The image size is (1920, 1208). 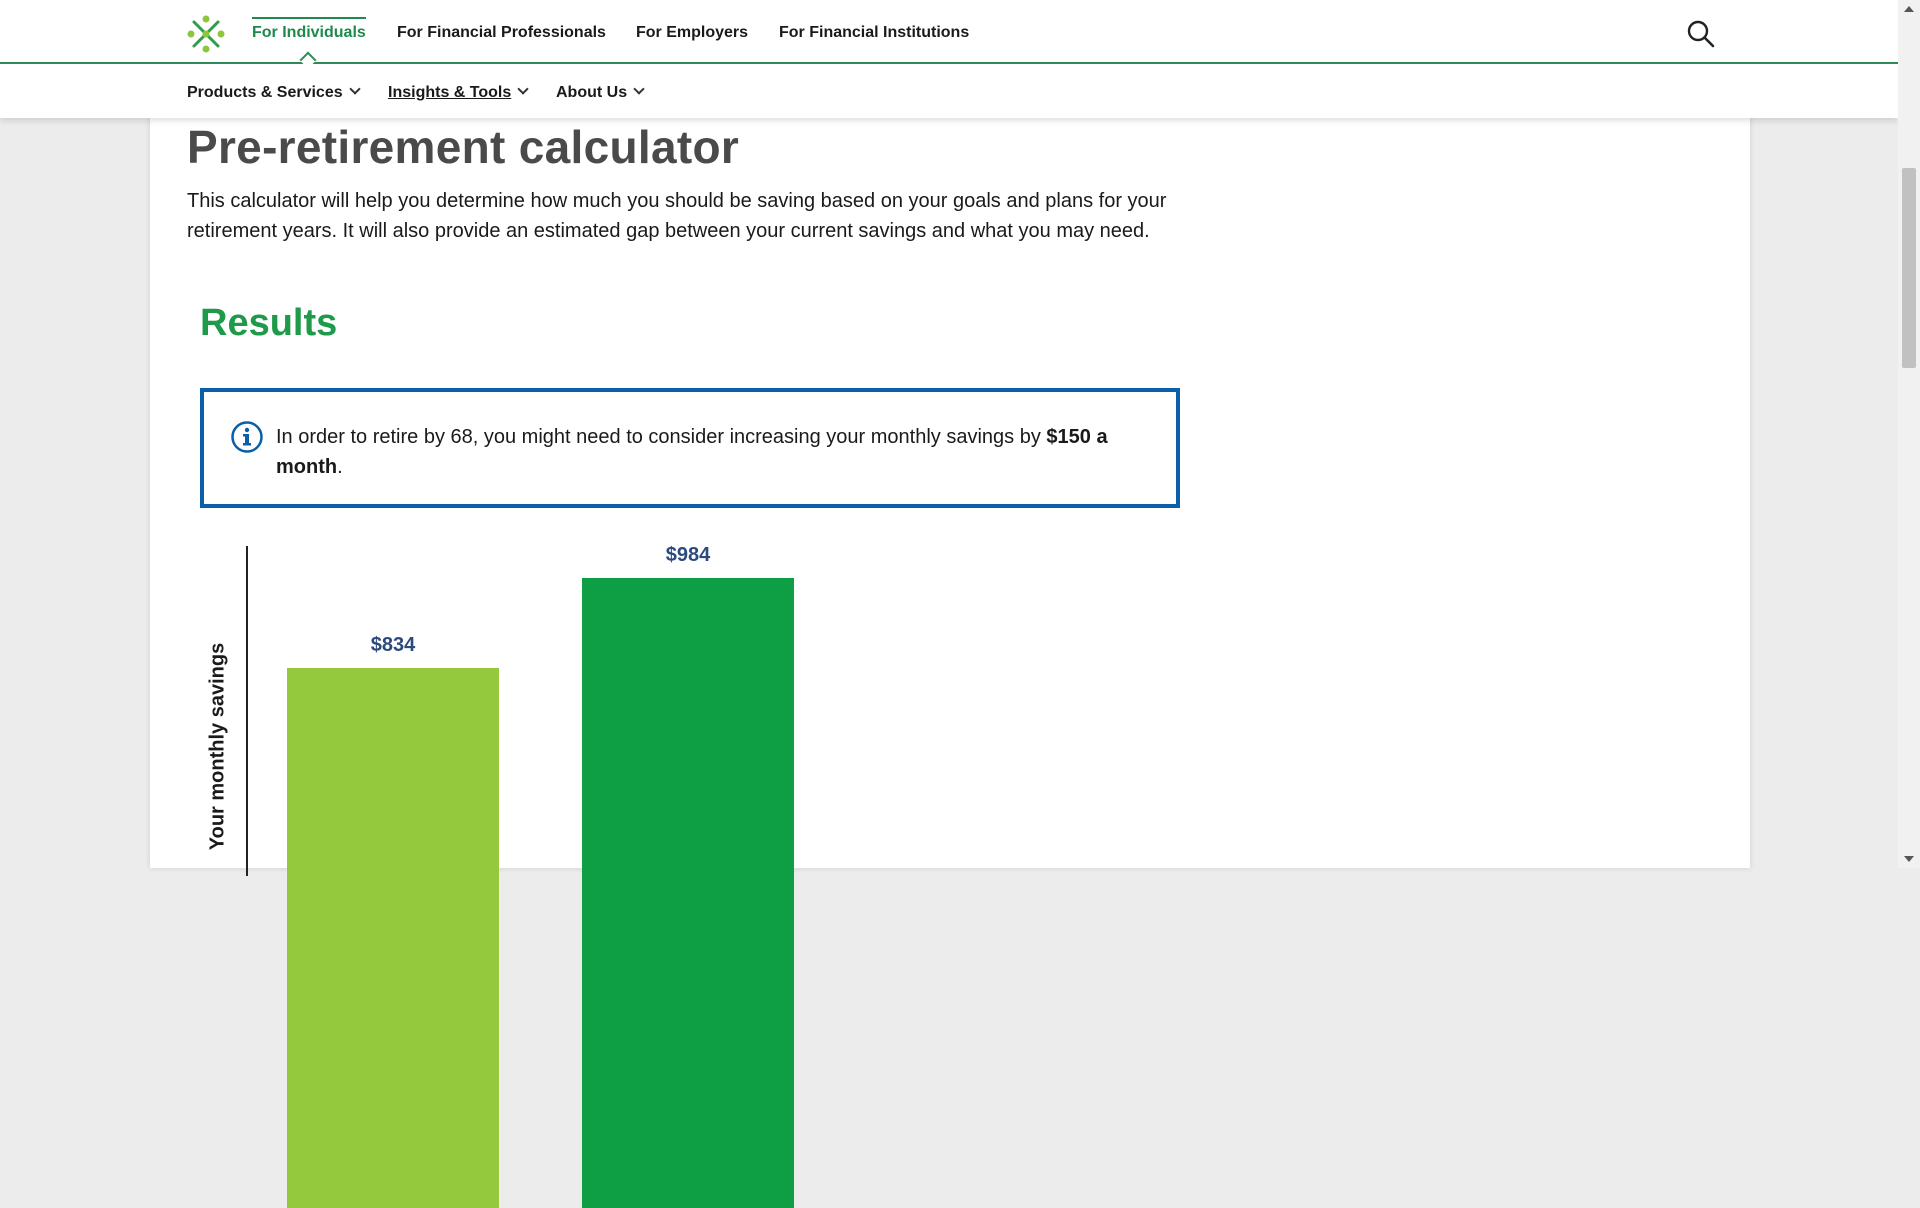 What do you see at coordinates (1701, 34) in the screenshot?
I see `search-icon` at bounding box center [1701, 34].